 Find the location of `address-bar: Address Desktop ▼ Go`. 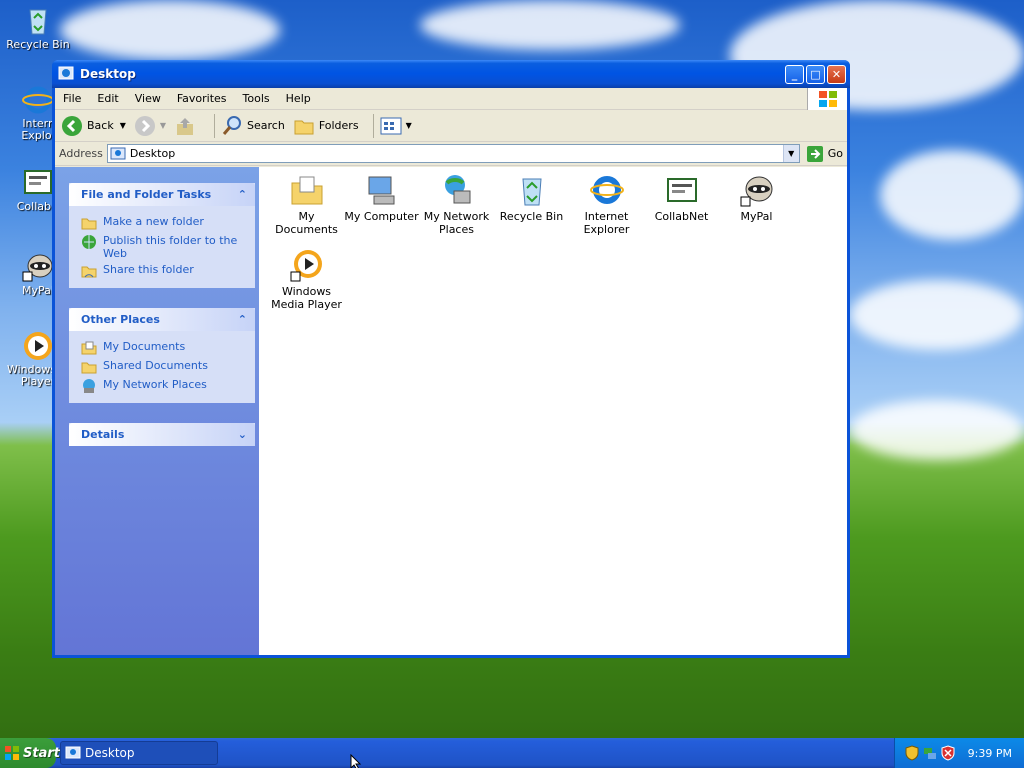

address-bar: Address Desktop ▼ Go is located at coordinates (451, 154).